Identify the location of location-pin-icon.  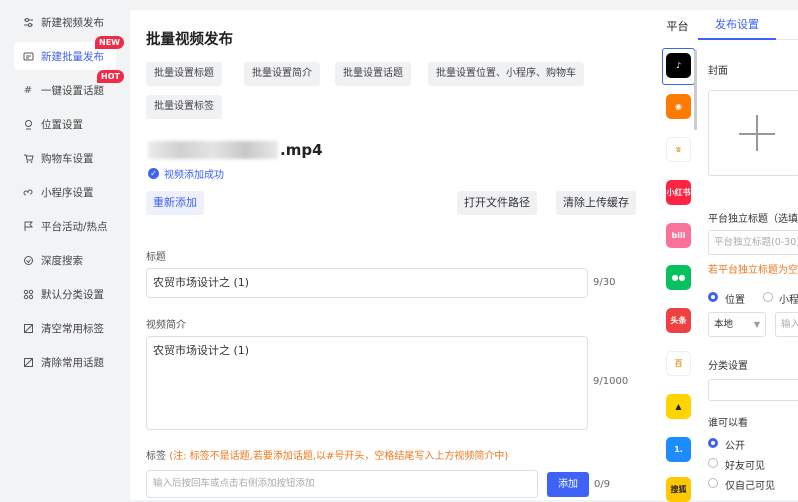
(28, 124).